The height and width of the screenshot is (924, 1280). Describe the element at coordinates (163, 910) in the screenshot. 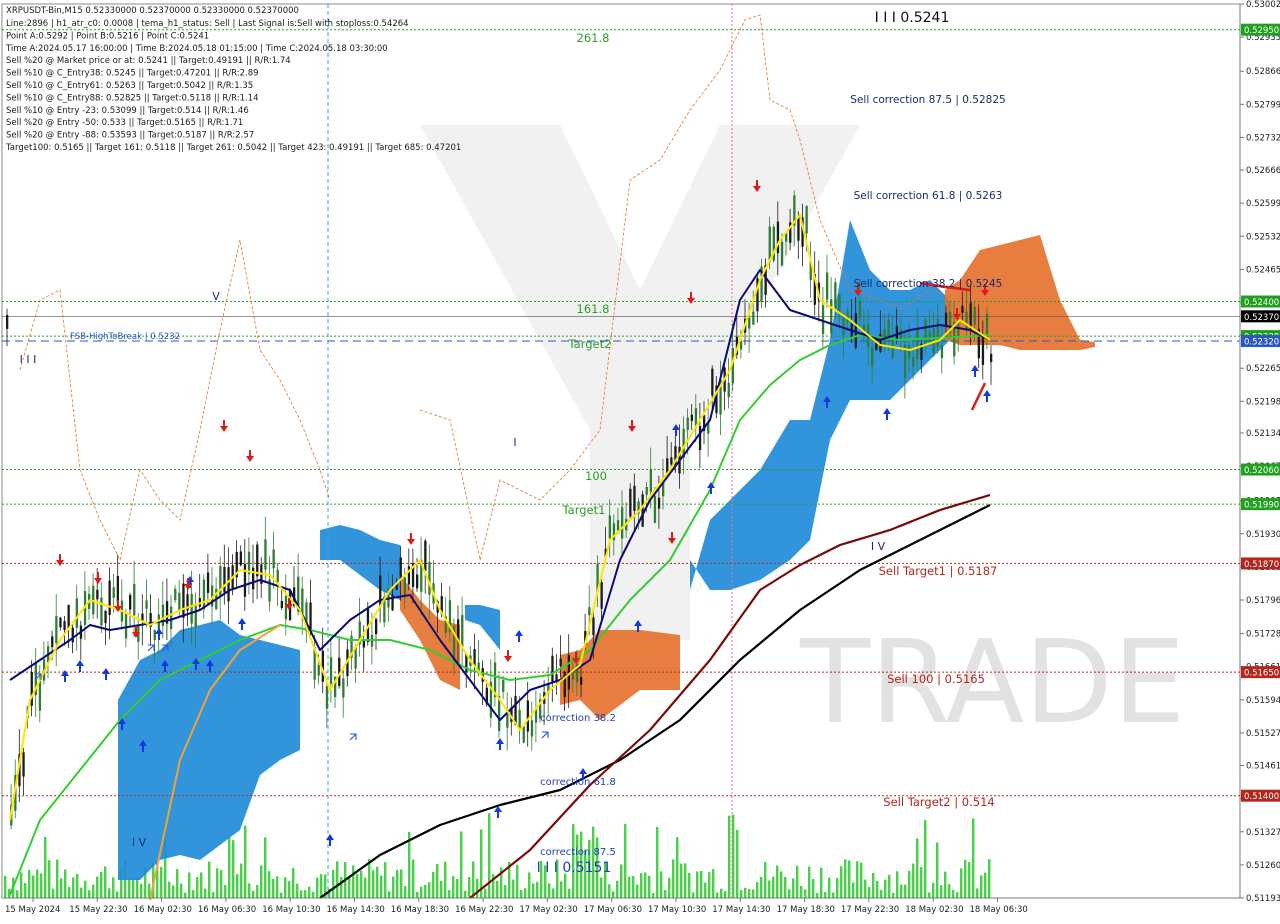

I see `time-label: 16 May 02:30` at that location.